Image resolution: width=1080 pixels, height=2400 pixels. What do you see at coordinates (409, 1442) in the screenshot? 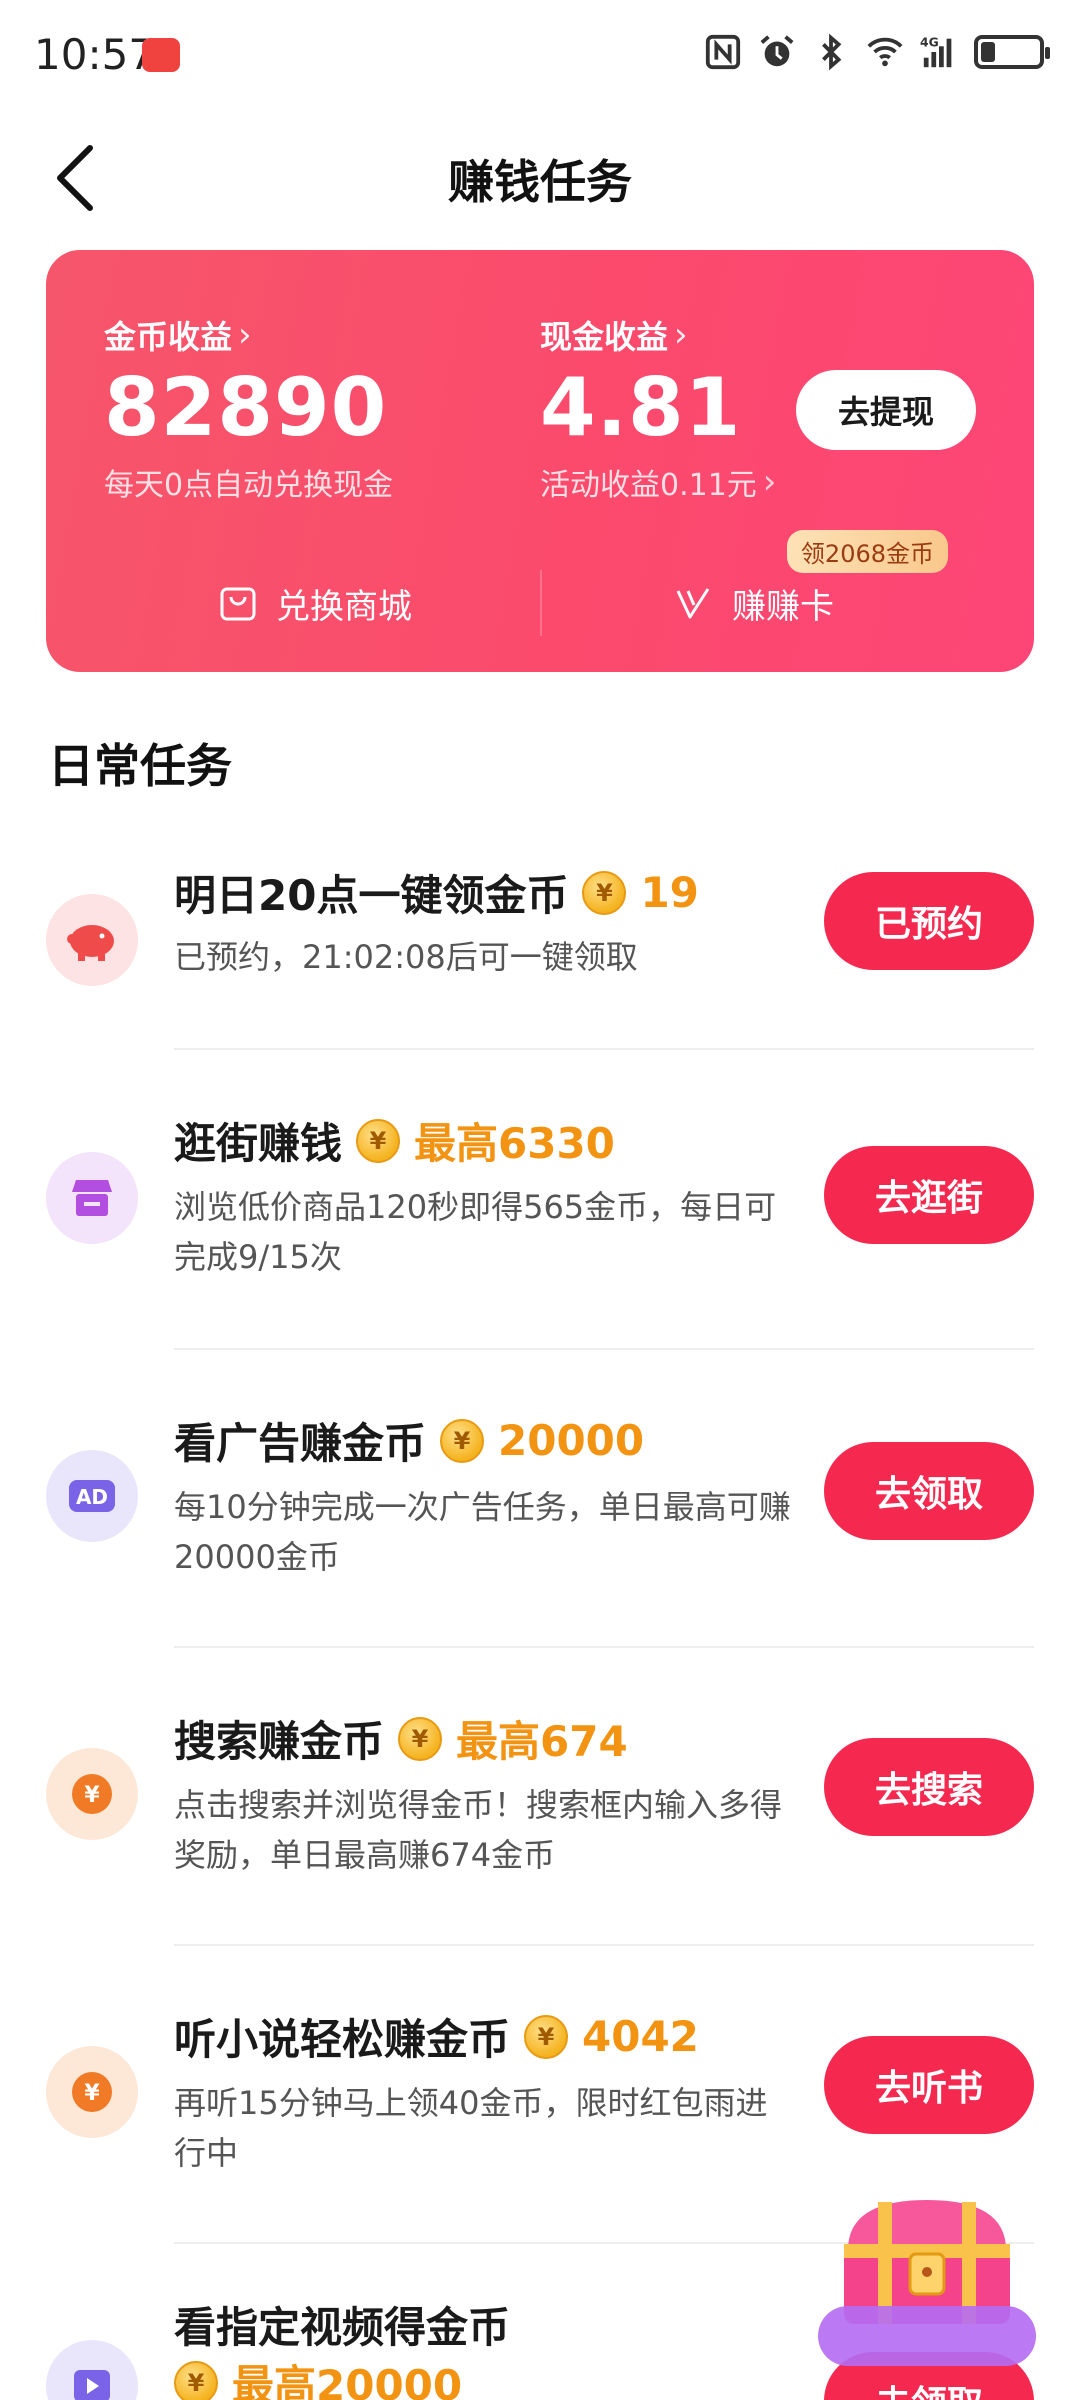
I see `task-title: 看广告赚金币 ¥ 20000` at bounding box center [409, 1442].